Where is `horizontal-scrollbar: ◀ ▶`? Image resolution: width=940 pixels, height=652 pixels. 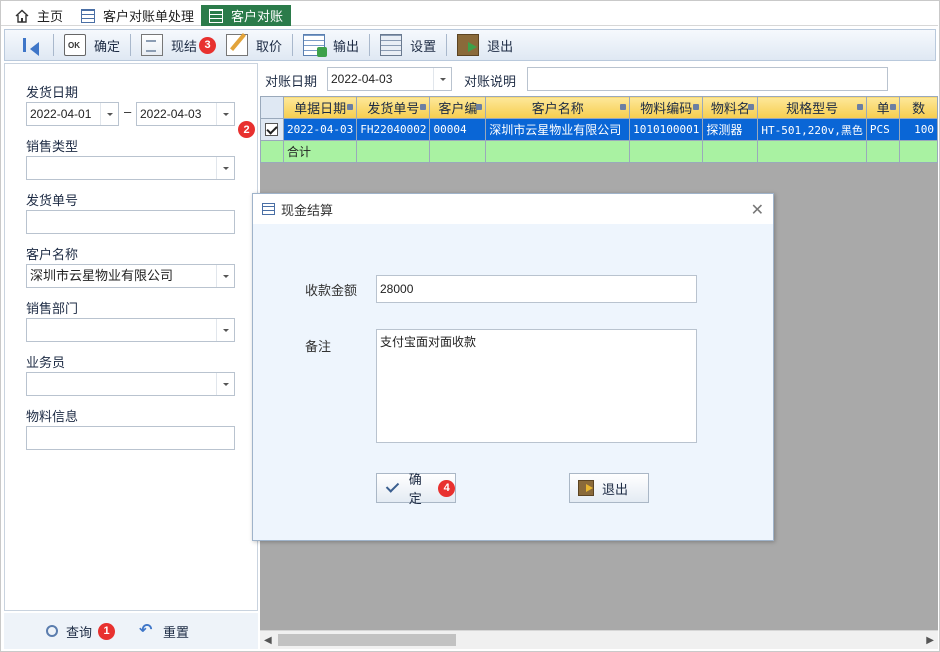 horizontal-scrollbar: ◀ ▶ is located at coordinates (599, 639).